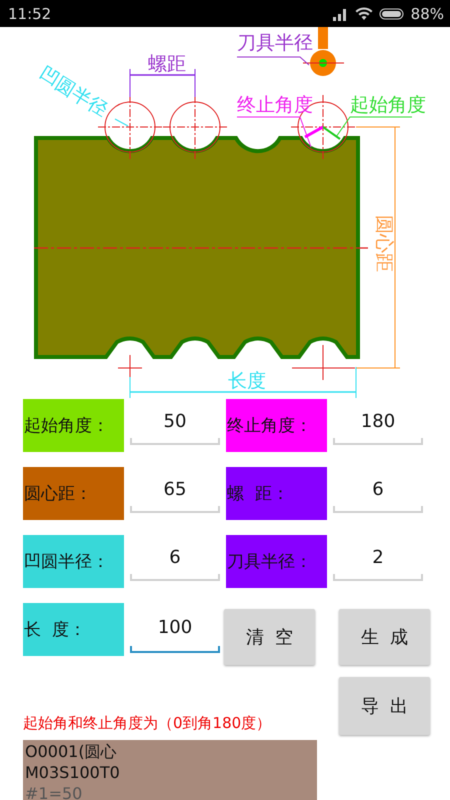 The image size is (450, 800). Describe the element at coordinates (73, 629) in the screenshot. I see `parameter-label: 长 度：` at that location.